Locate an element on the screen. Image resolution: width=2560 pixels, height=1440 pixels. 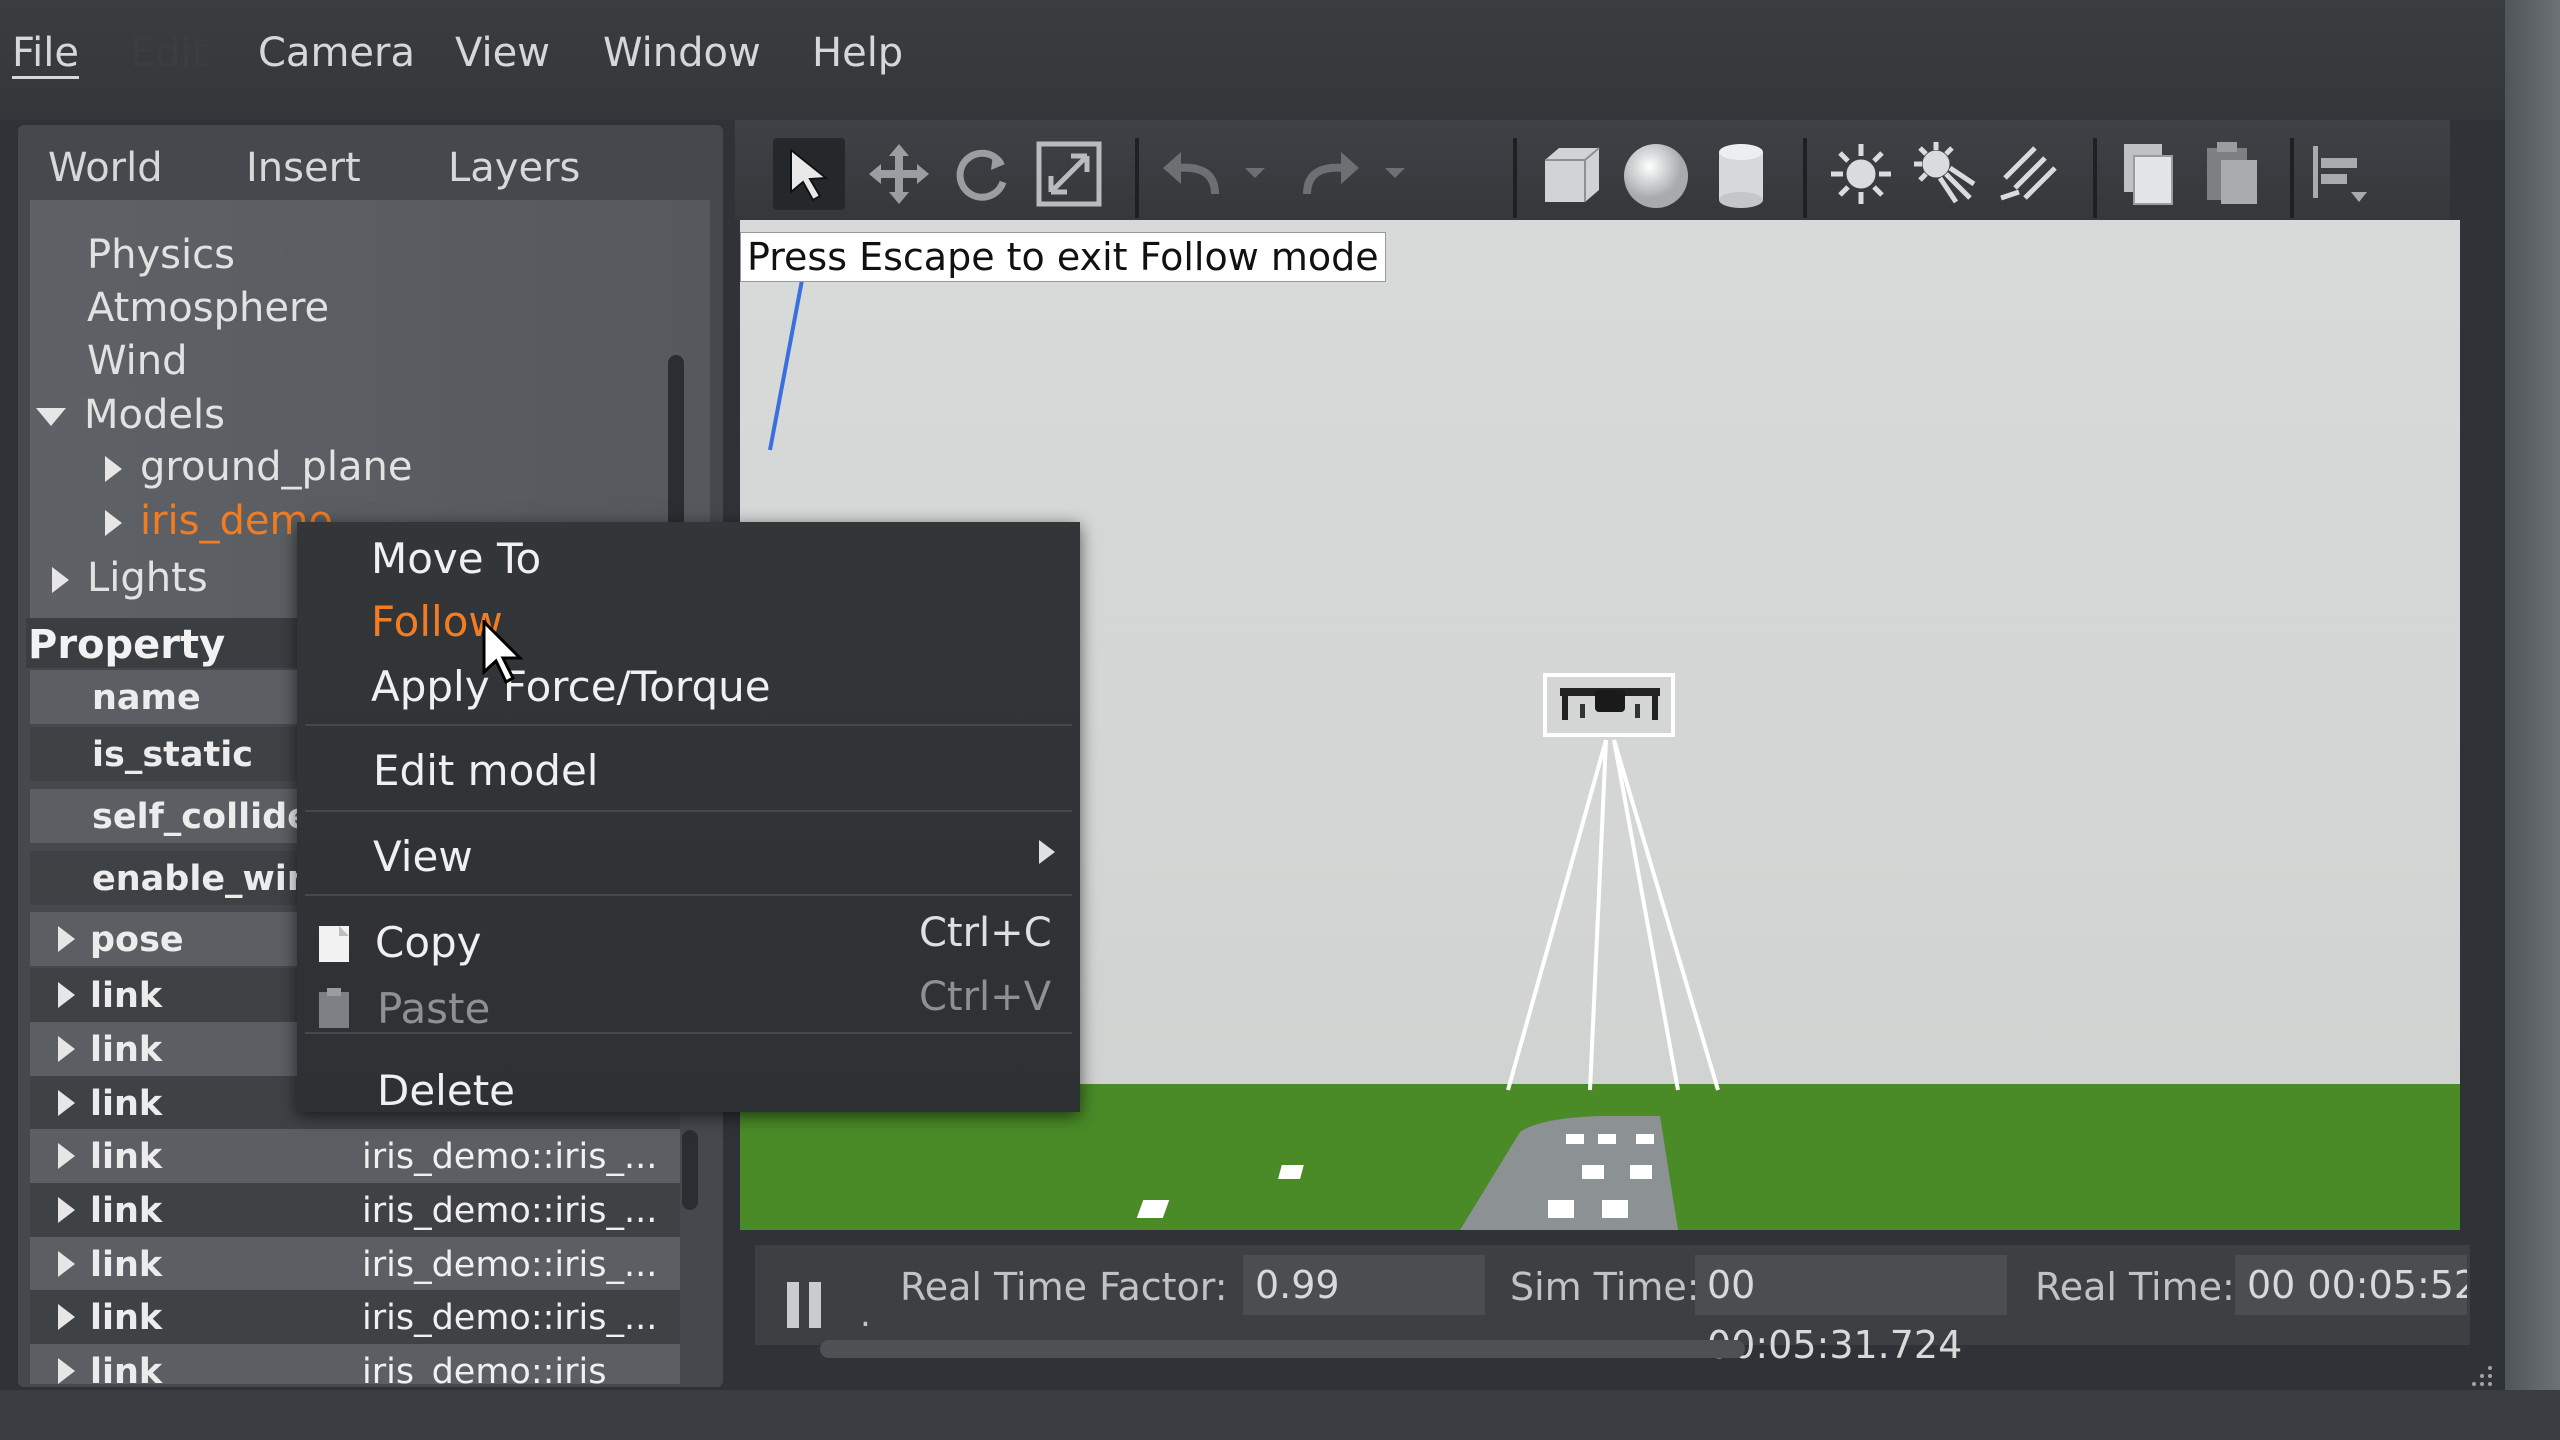
tab-world: World is located at coordinates (105, 168).